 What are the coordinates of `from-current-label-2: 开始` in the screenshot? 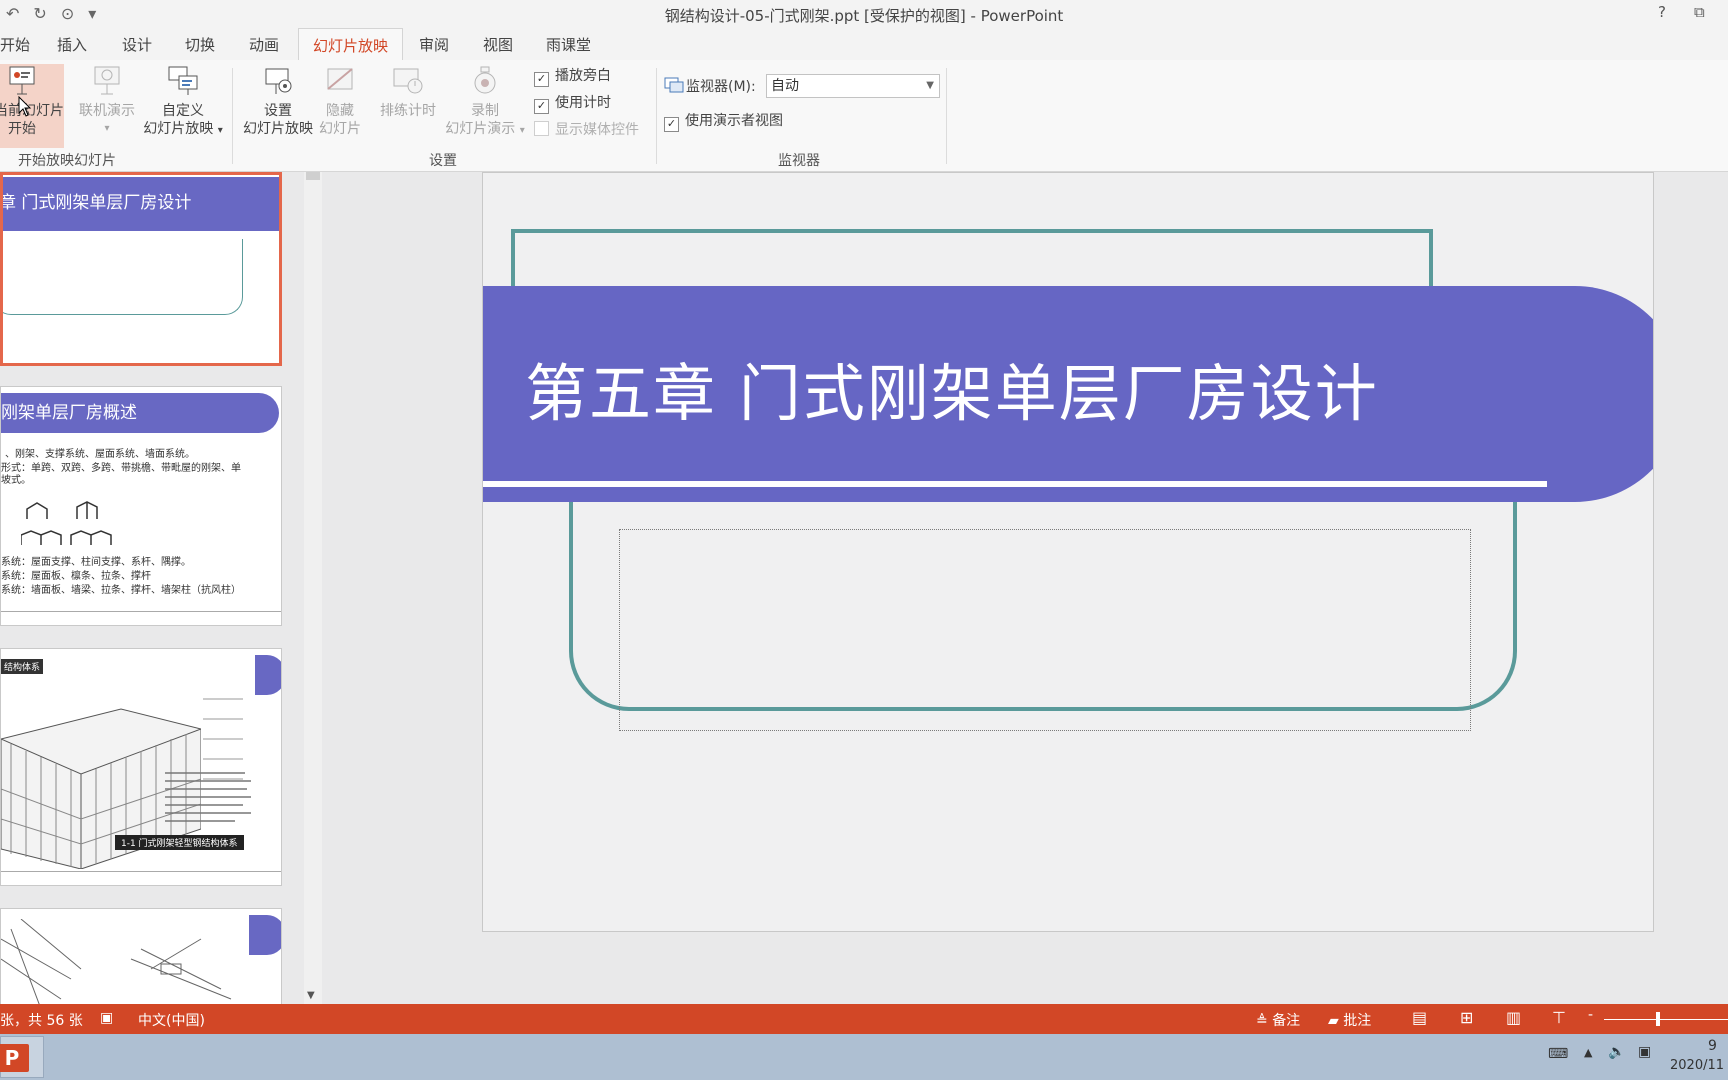 It's located at (22, 129).